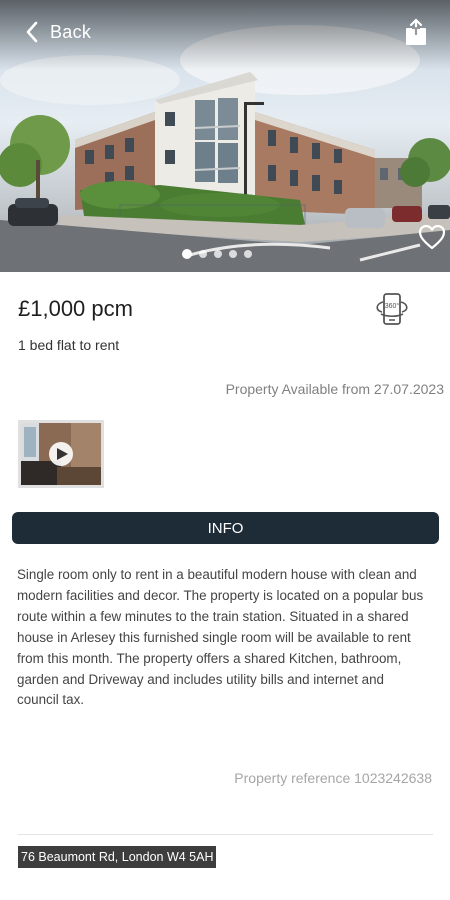 The width and height of the screenshot is (450, 900). What do you see at coordinates (69, 345) in the screenshot?
I see `listing-summary: 1 bed flat to rent` at bounding box center [69, 345].